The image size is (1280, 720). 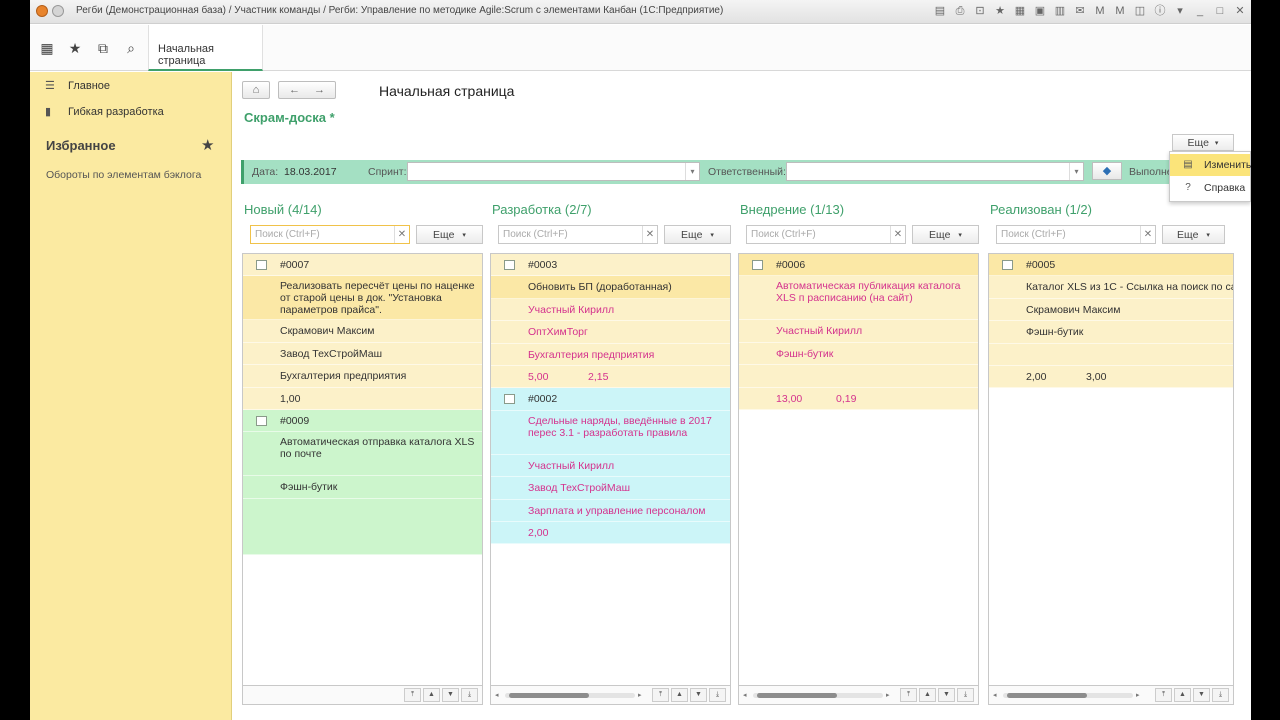 What do you see at coordinates (1020, 11) in the screenshot?
I see `calendar-icon: ▦` at bounding box center [1020, 11].